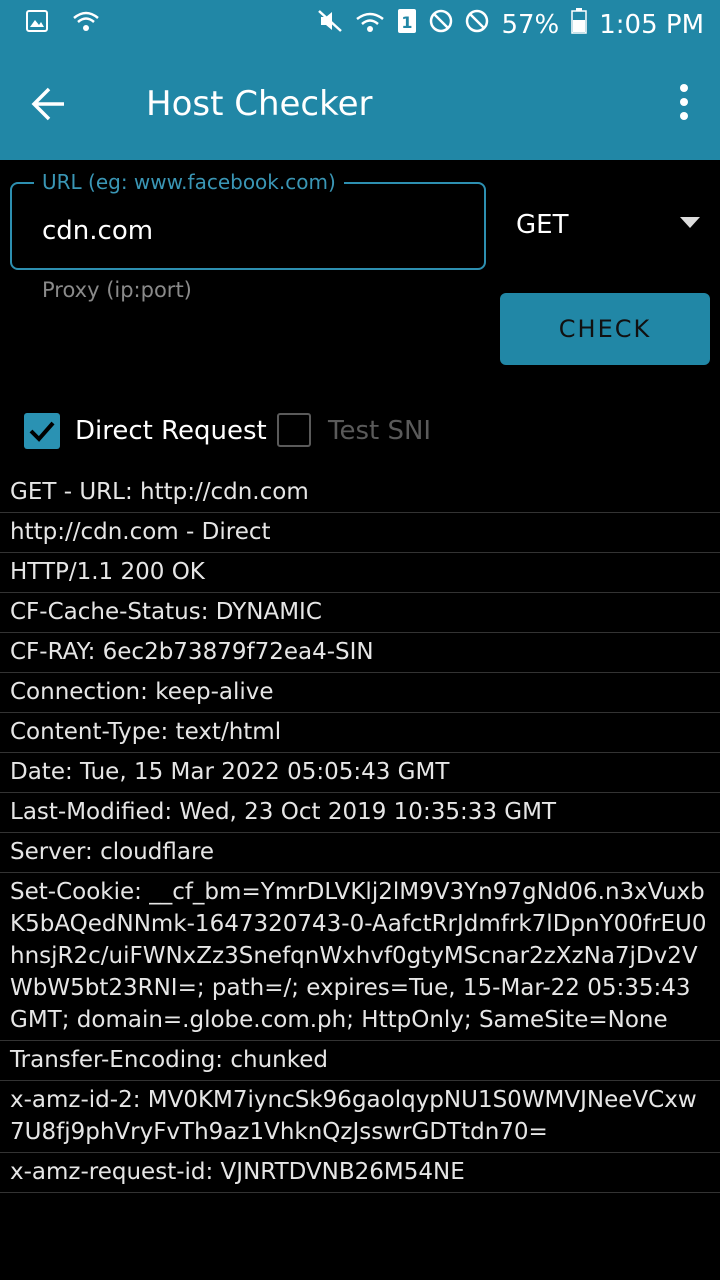 The width and height of the screenshot is (720, 1280). What do you see at coordinates (360, 693) in the screenshot?
I see `response-row: Connection: keep-alive` at bounding box center [360, 693].